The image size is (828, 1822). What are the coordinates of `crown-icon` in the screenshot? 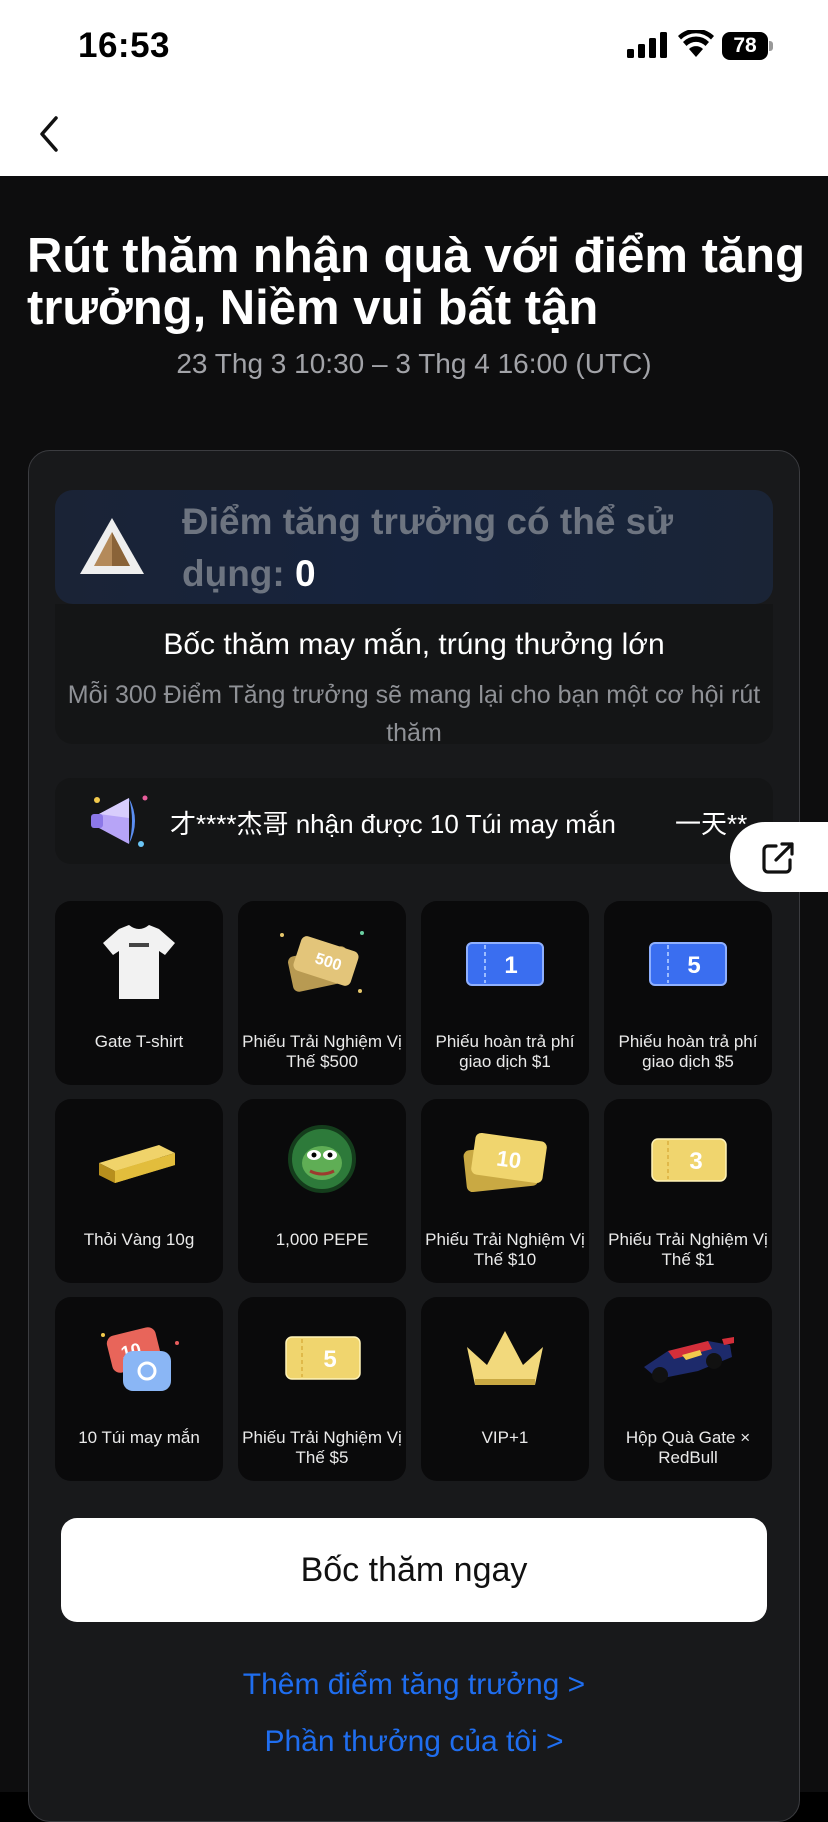 It's located at (505, 1358).